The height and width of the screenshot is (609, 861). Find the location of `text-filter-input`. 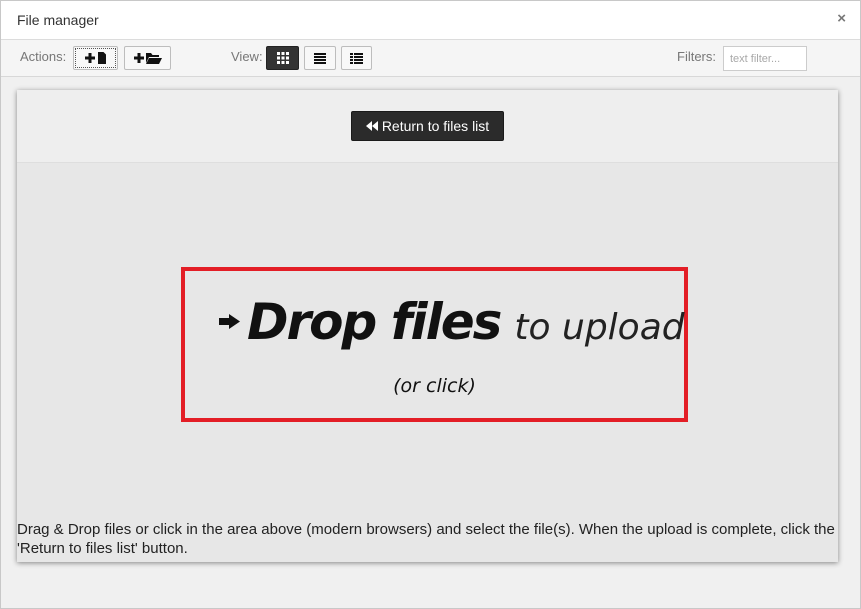

text-filter-input is located at coordinates (765, 58).